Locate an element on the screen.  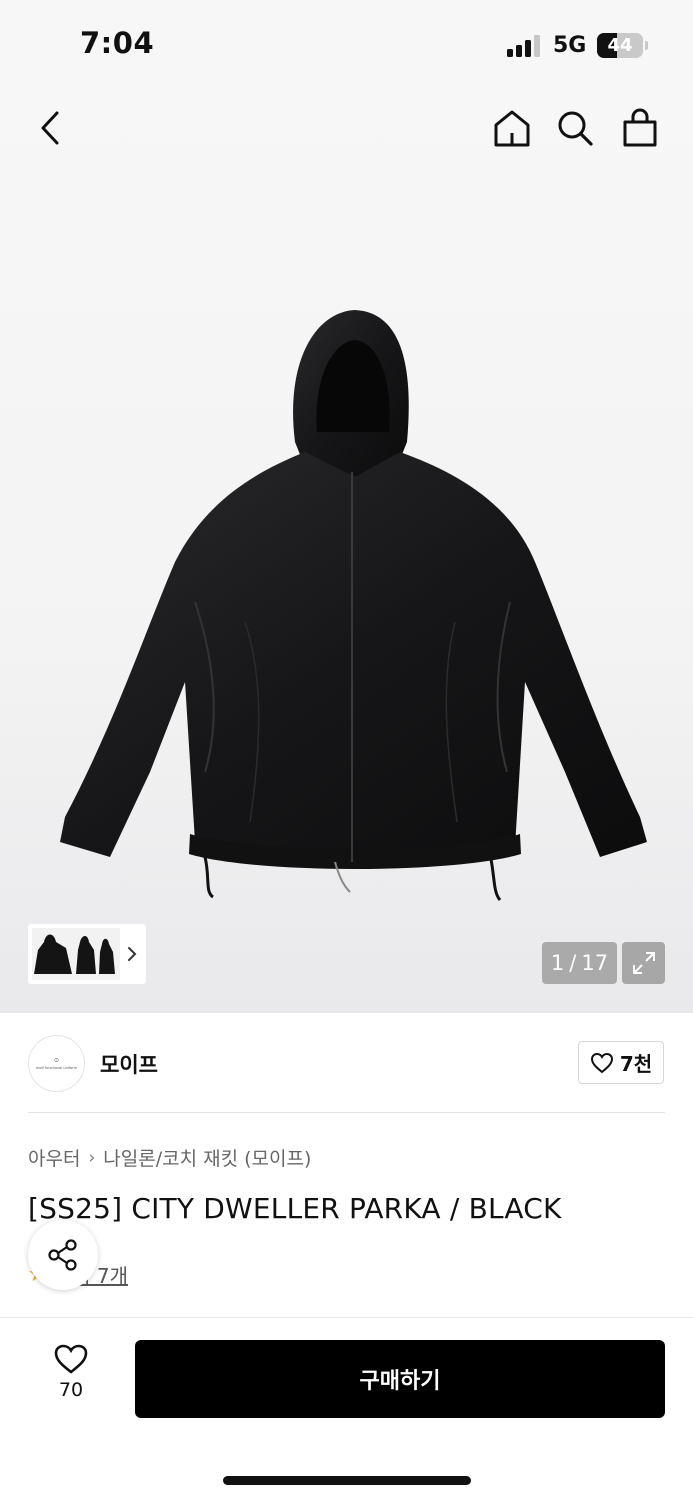
home-icon is located at coordinates (512, 128).